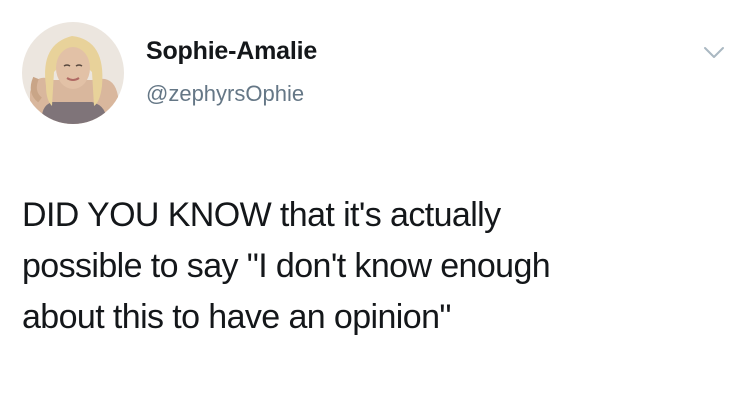 The image size is (750, 411). Describe the element at coordinates (714, 53) in the screenshot. I see `chevron-down-icon` at that location.